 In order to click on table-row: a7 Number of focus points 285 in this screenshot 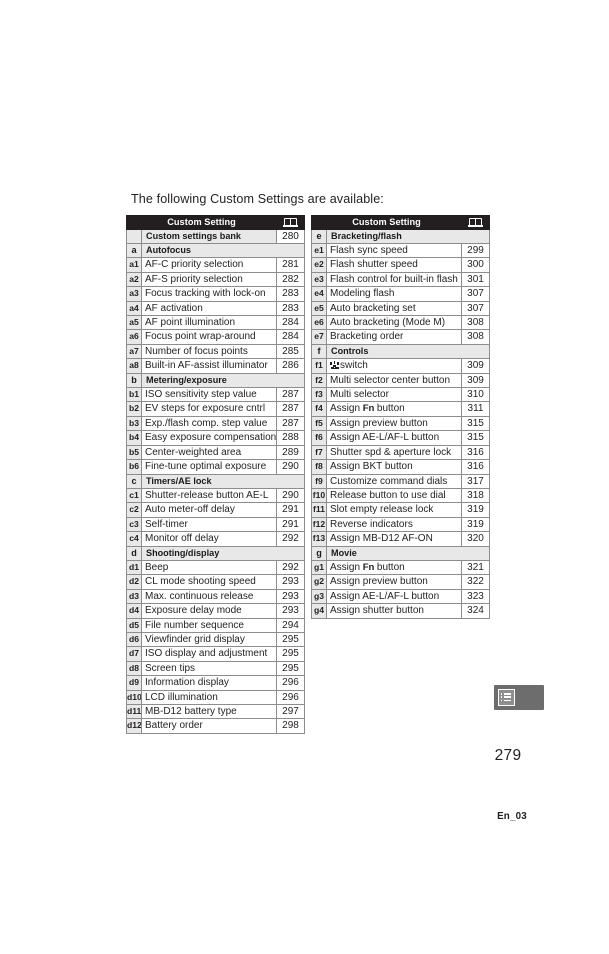, I will do `click(215, 351)`.